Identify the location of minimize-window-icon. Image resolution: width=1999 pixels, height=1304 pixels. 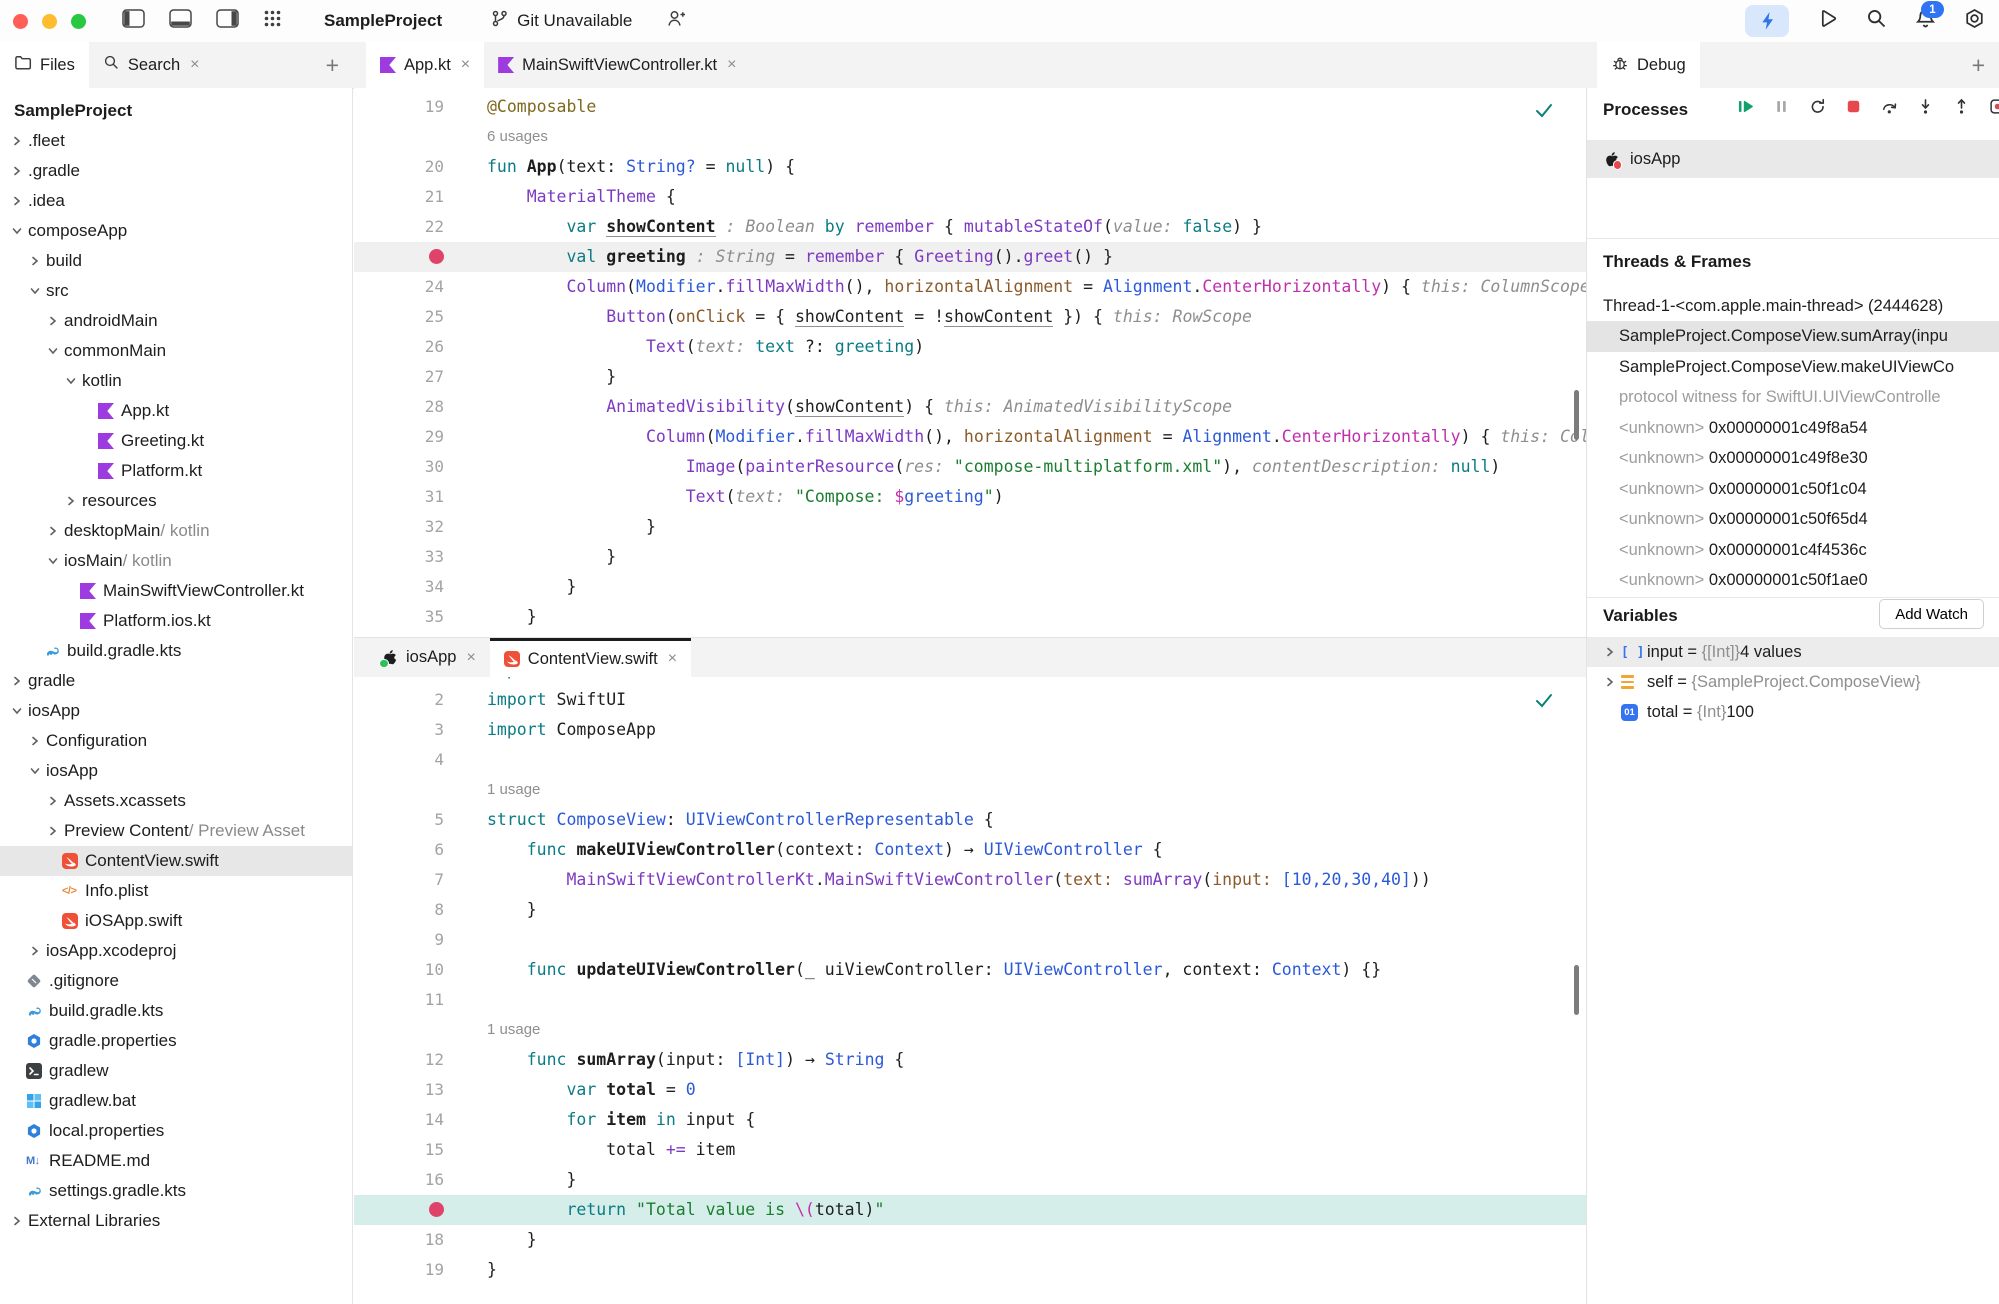
(49, 21).